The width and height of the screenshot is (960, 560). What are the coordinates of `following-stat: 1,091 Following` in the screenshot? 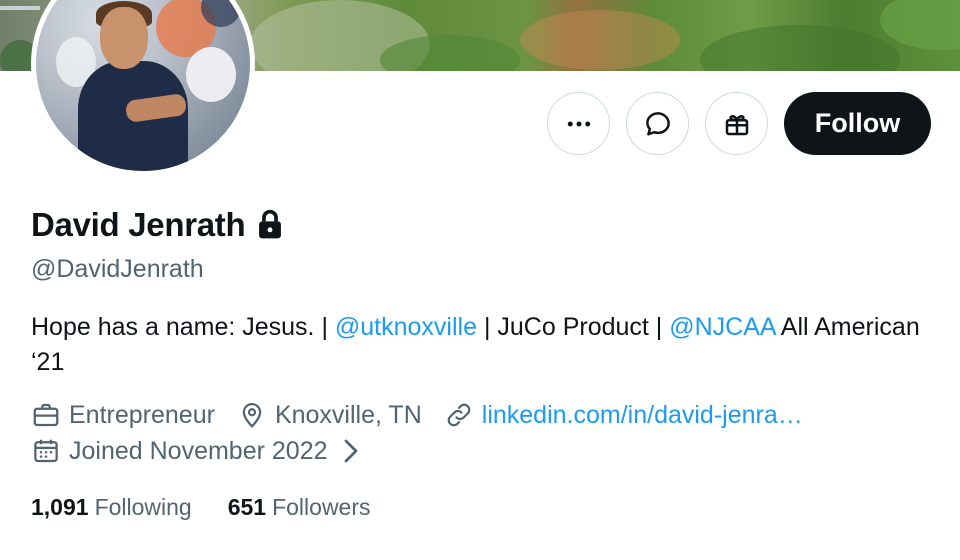 It's located at (111, 507).